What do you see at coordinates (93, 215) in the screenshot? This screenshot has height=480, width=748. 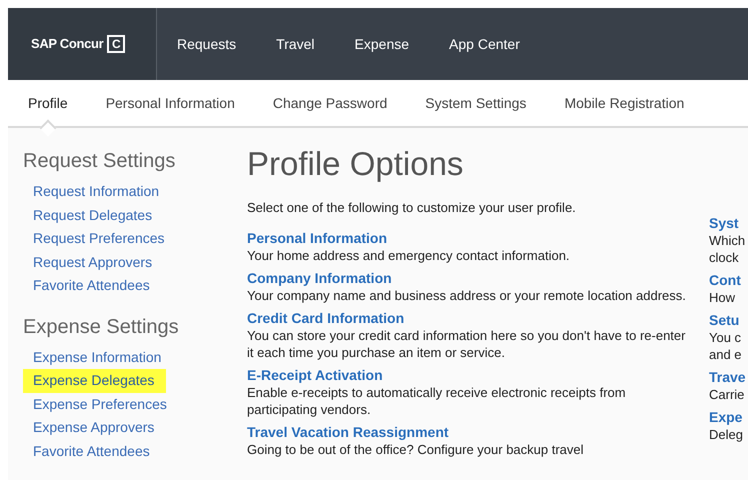 I see `sidebar-link: Request Delegates` at bounding box center [93, 215].